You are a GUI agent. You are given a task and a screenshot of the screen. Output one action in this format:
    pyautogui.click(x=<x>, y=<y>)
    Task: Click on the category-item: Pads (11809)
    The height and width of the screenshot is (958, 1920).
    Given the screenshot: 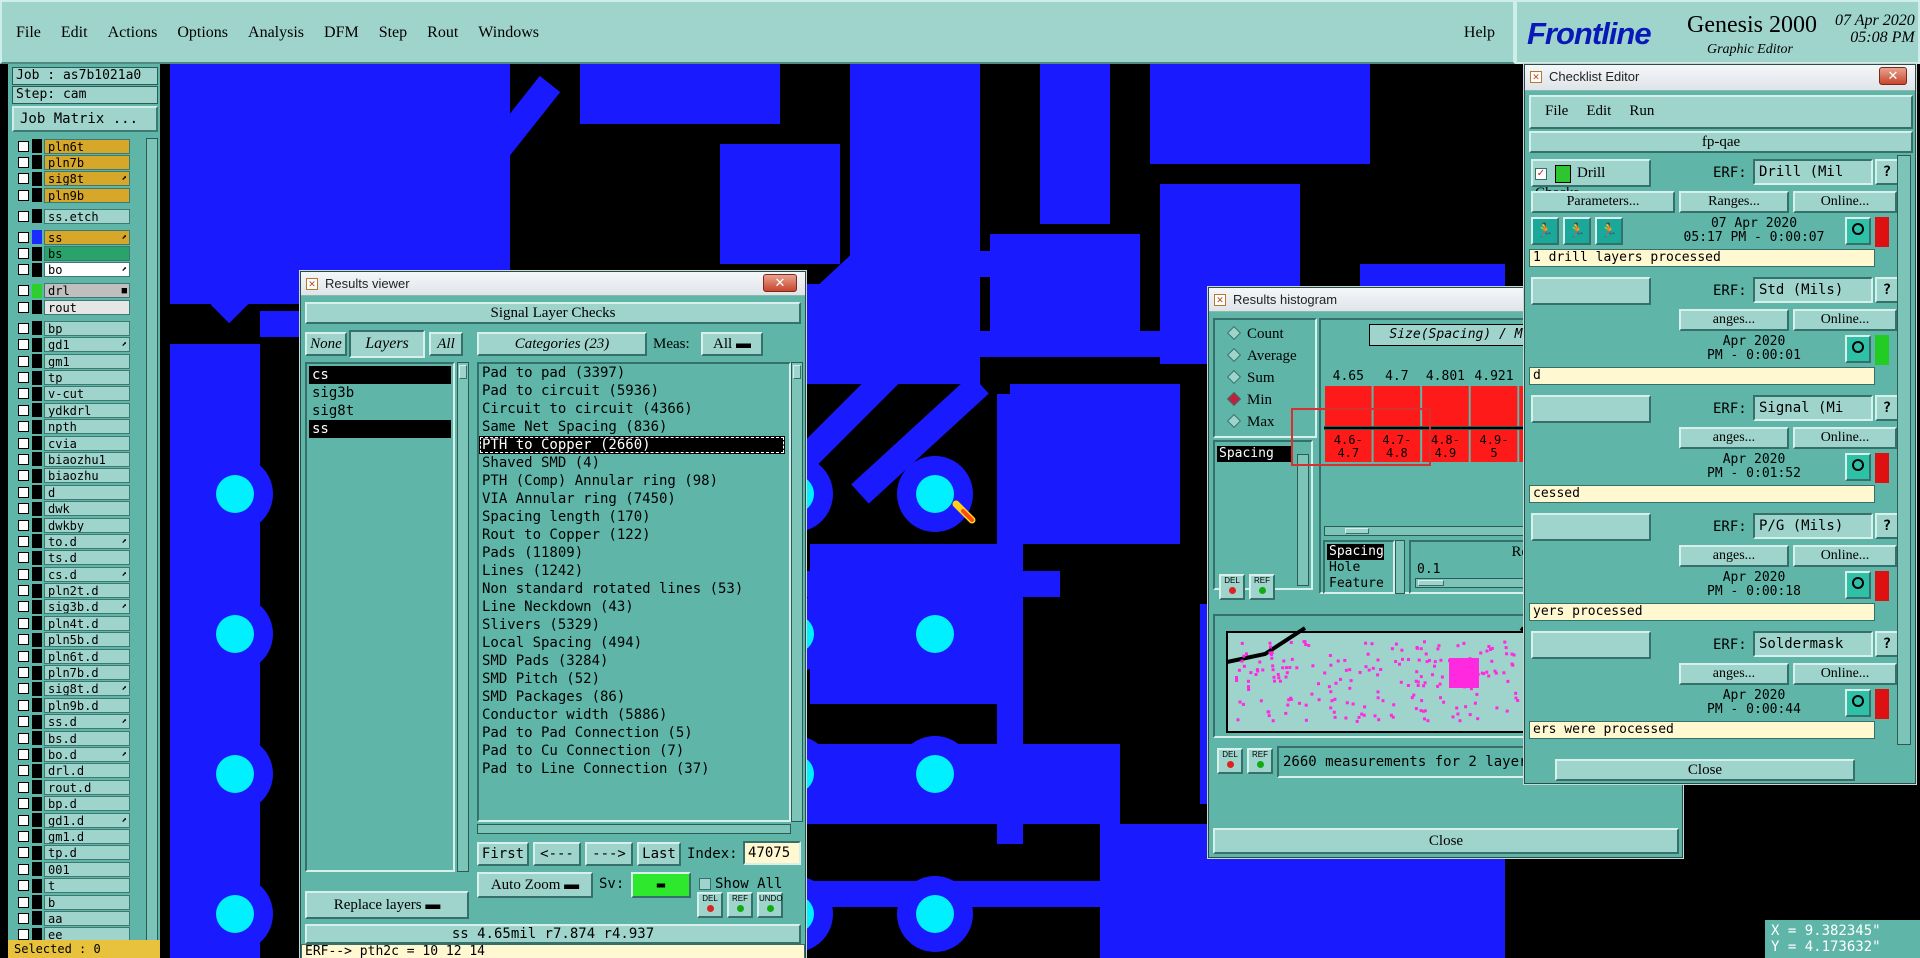 What is the action you would take?
    pyautogui.click(x=632, y=553)
    